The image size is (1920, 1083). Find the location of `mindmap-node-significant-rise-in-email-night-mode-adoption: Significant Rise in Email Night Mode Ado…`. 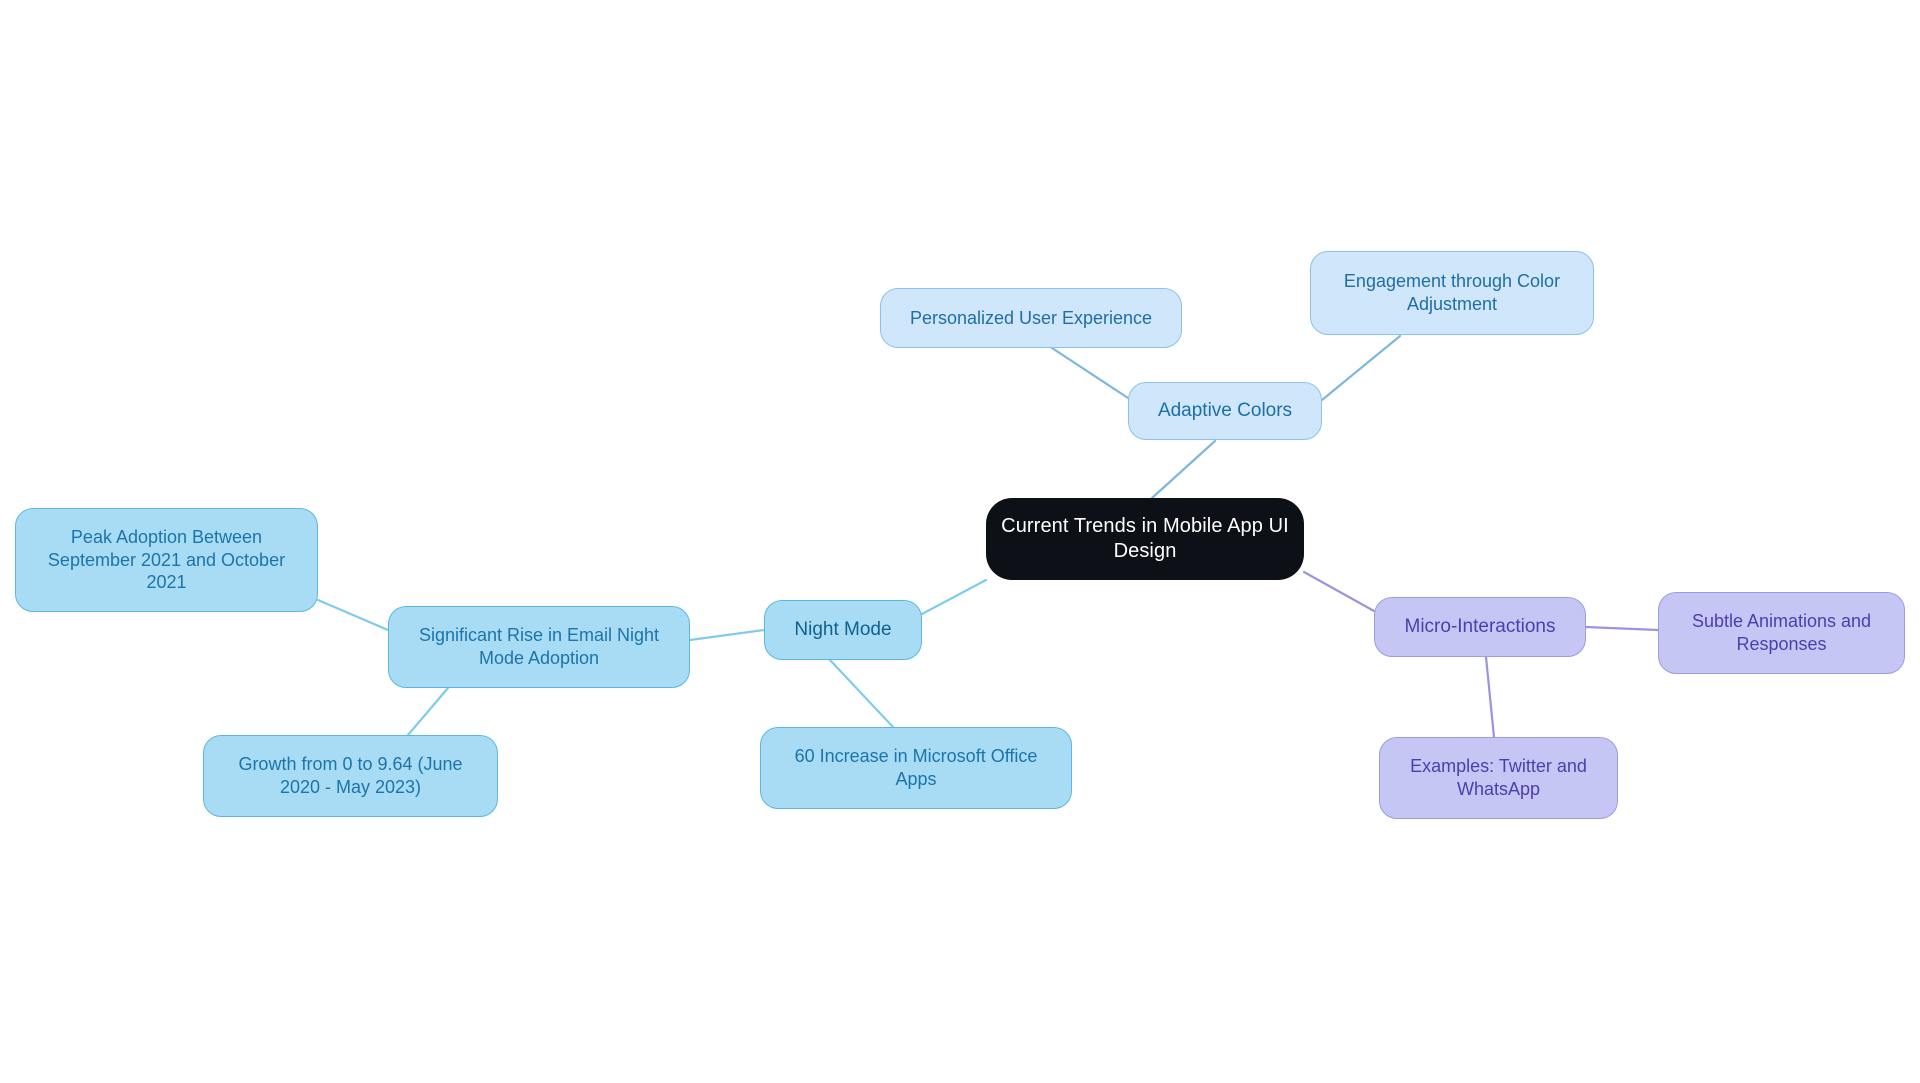

mindmap-node-significant-rise-in-email-night-mode-adoption: Significant Rise in Email Night Mode Ado… is located at coordinates (539, 647).